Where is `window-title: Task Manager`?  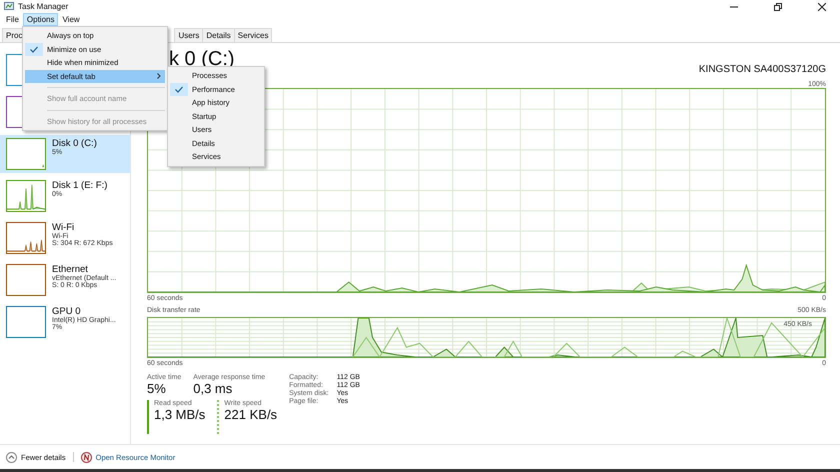
window-title: Task Manager is located at coordinates (43, 6).